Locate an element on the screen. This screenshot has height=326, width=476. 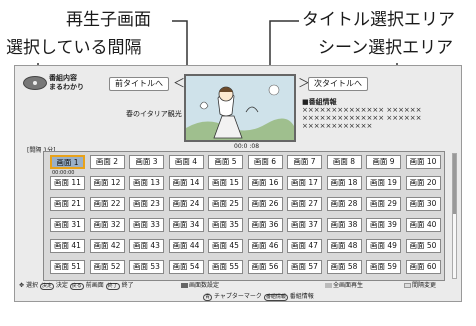
logo-line-2: まるわかり is located at coordinates (66, 87).